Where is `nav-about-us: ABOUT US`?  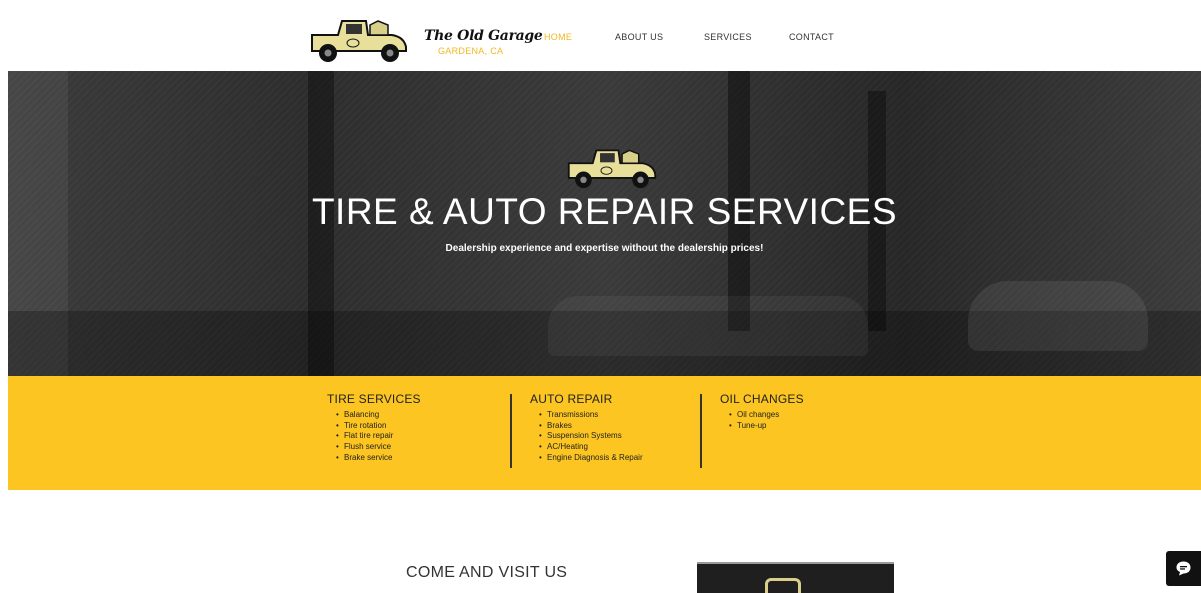
nav-about-us: ABOUT US is located at coordinates (639, 37).